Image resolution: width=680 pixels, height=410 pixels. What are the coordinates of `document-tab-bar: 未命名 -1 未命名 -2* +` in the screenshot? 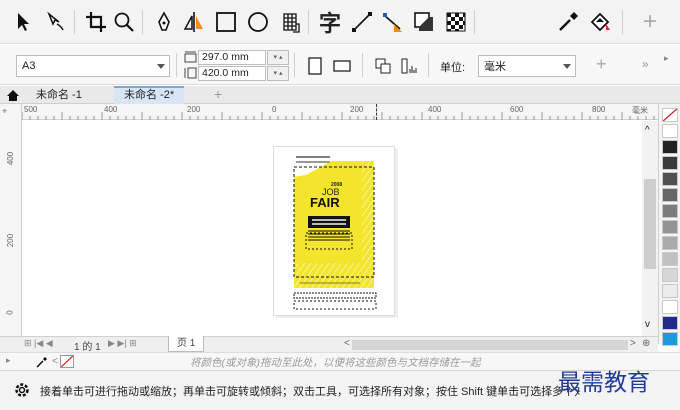 It's located at (340, 95).